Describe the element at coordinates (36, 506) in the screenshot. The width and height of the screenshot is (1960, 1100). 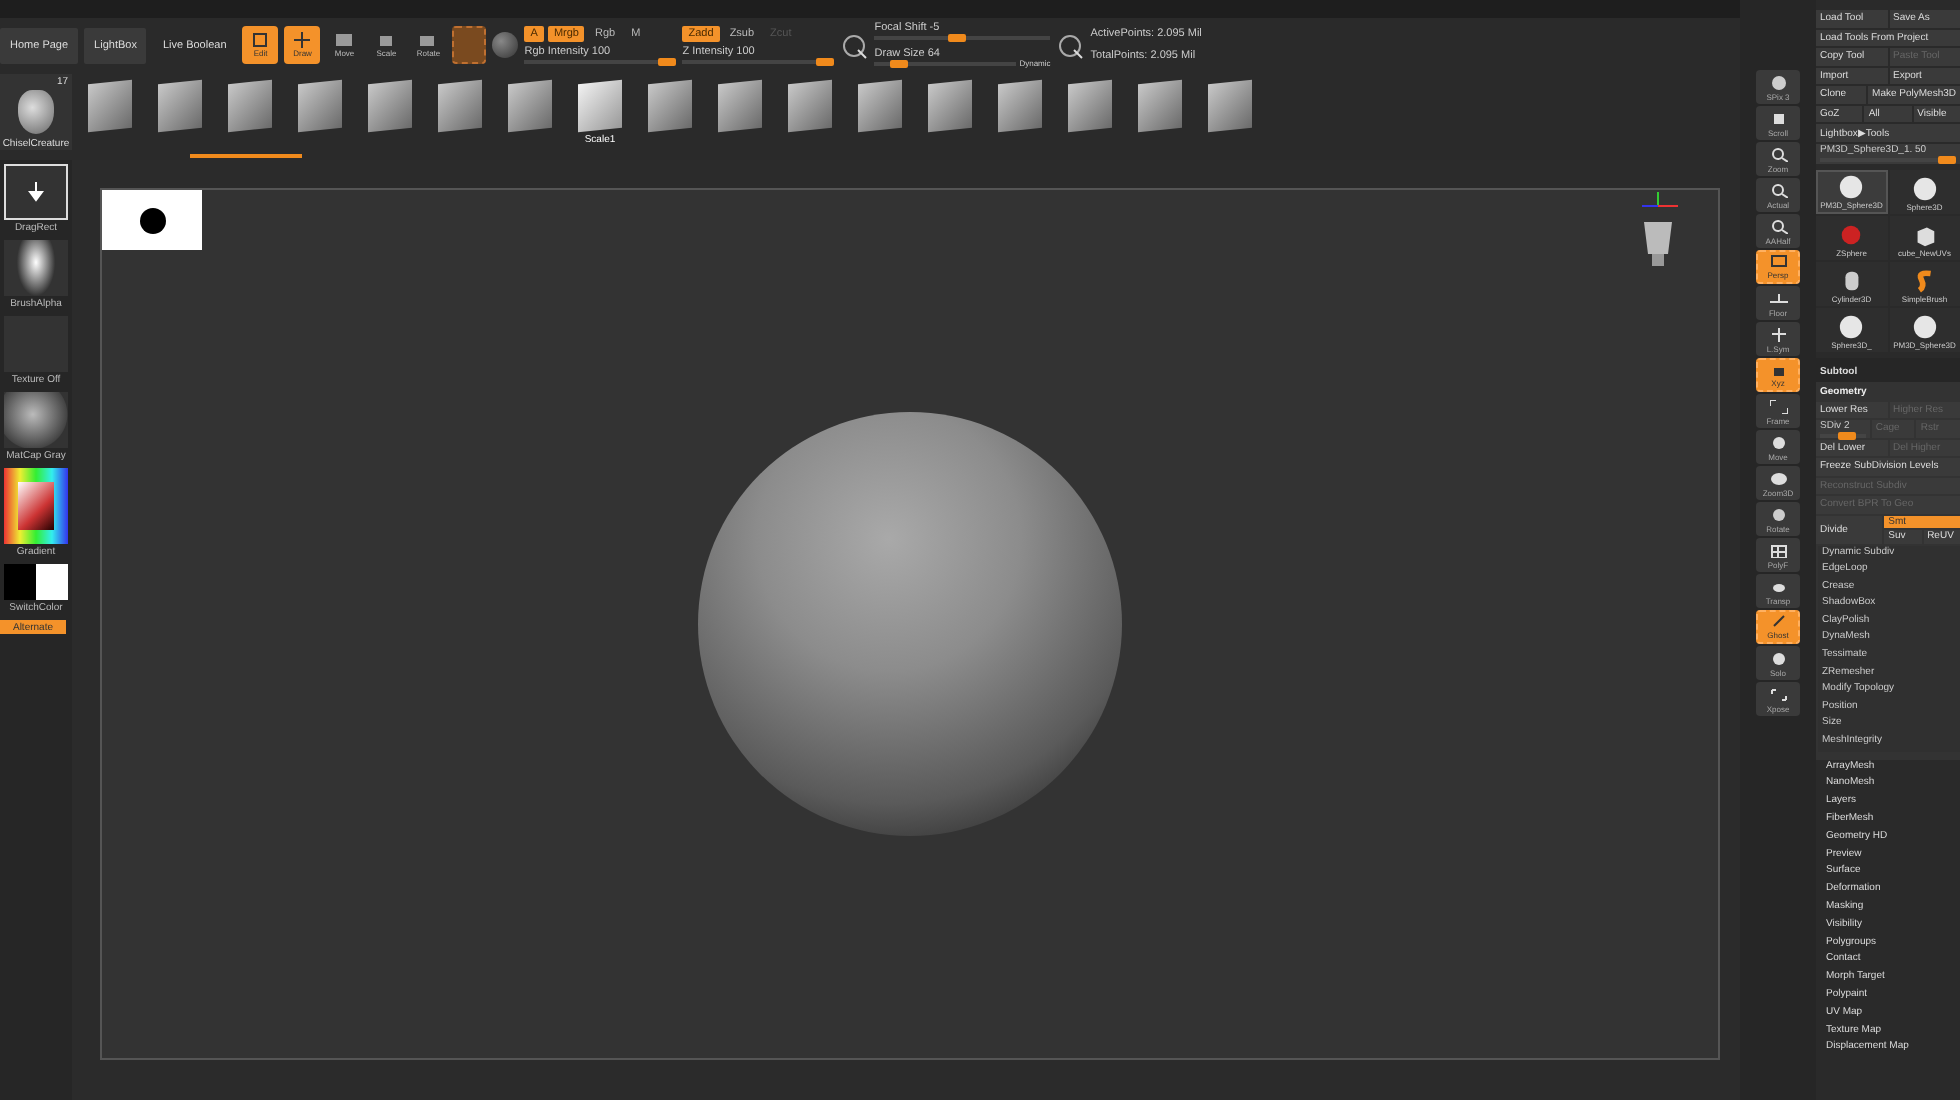
I see `color-picker` at that location.